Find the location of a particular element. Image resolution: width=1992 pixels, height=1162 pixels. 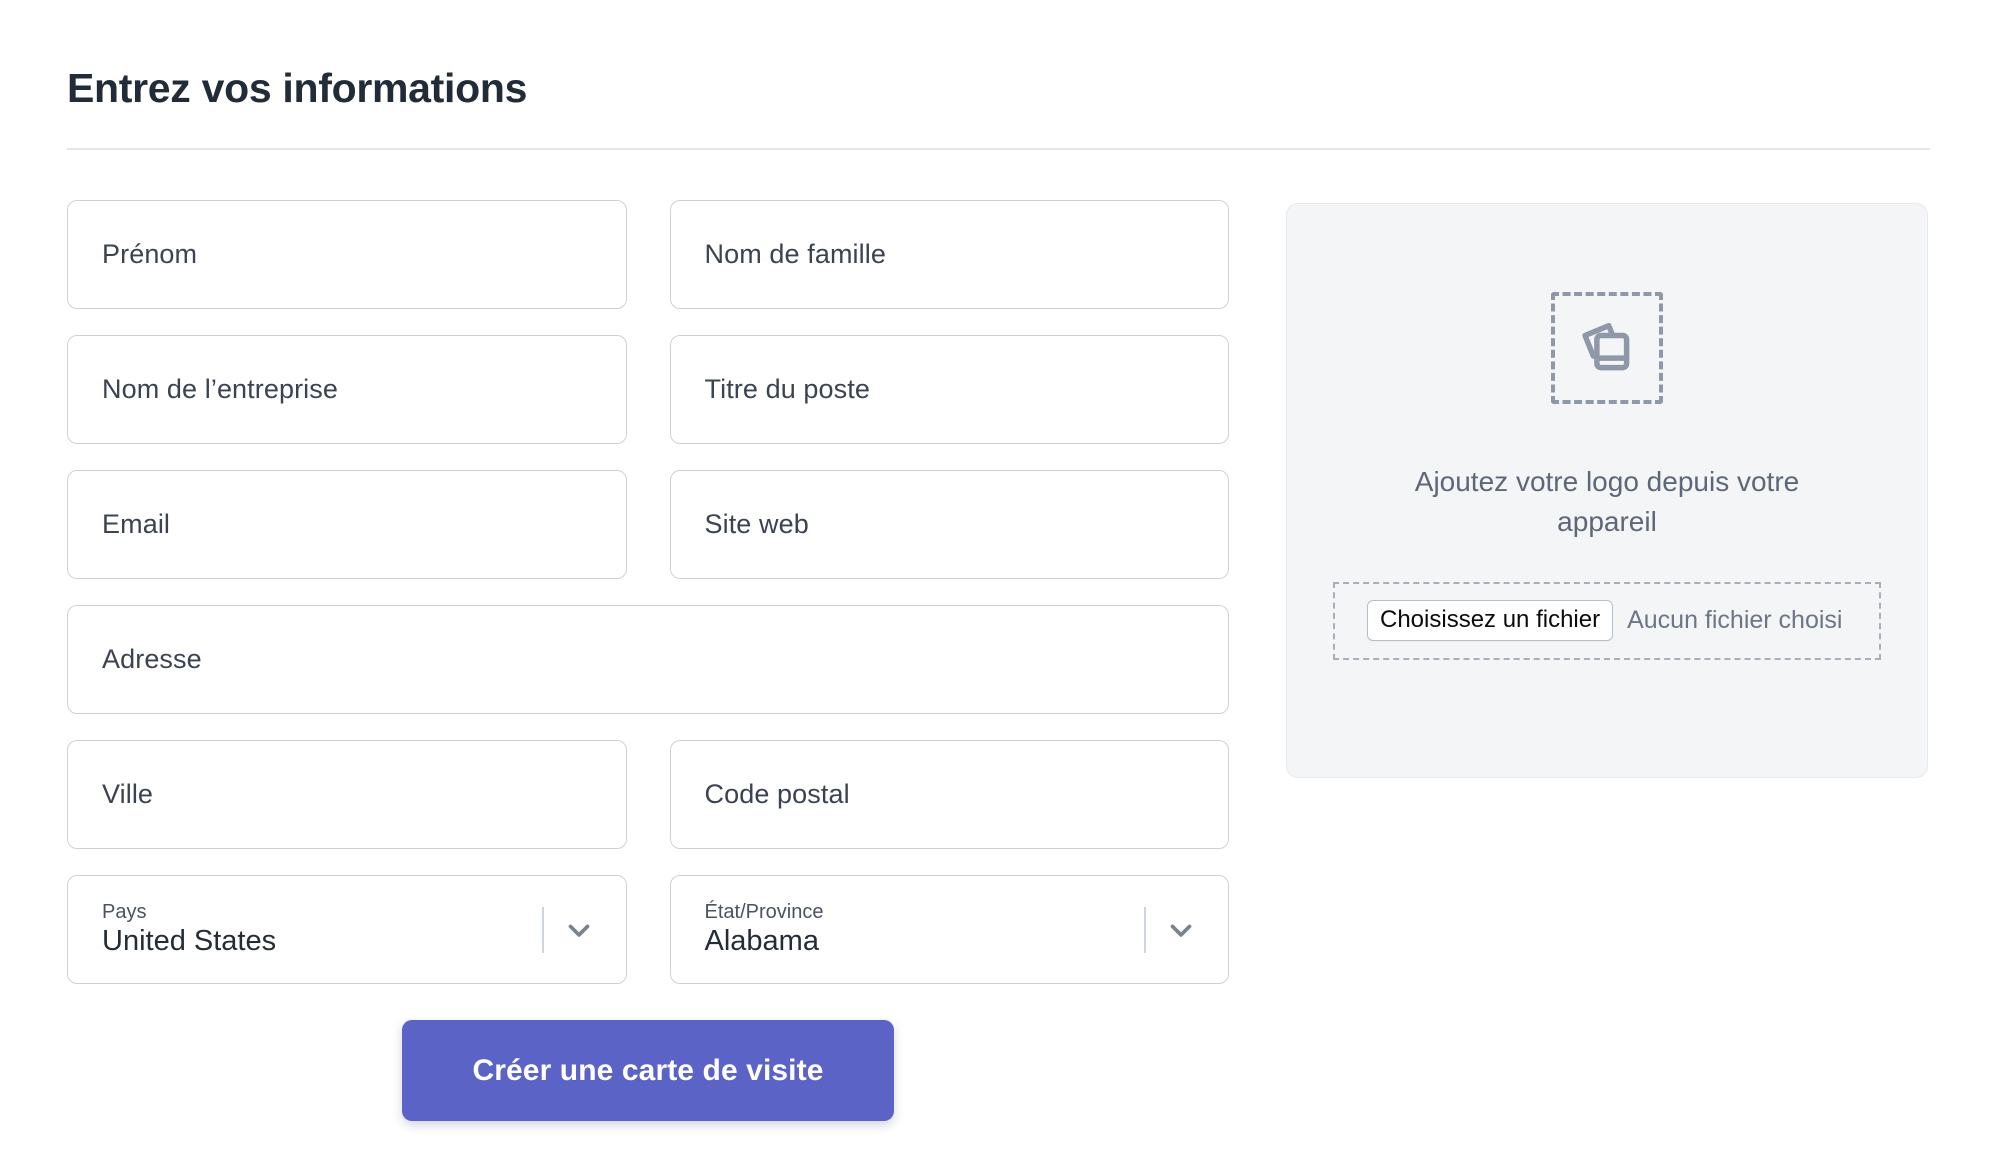

form-row: Nom de l’entreprise Titre du poste is located at coordinates (648, 389).